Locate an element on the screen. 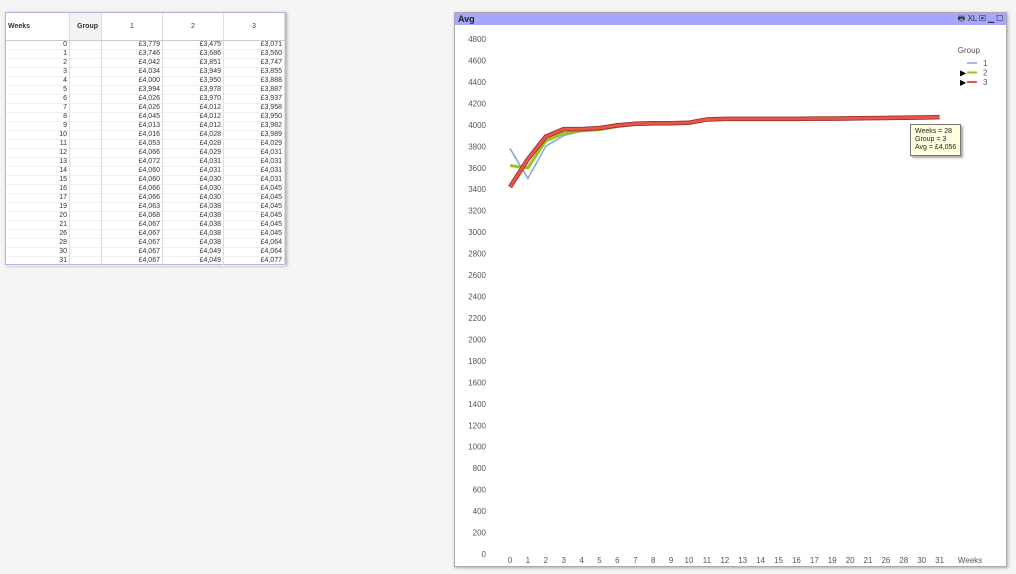 This screenshot has width=1016, height=574. y-tick-label: 2600 is located at coordinates (477, 275).